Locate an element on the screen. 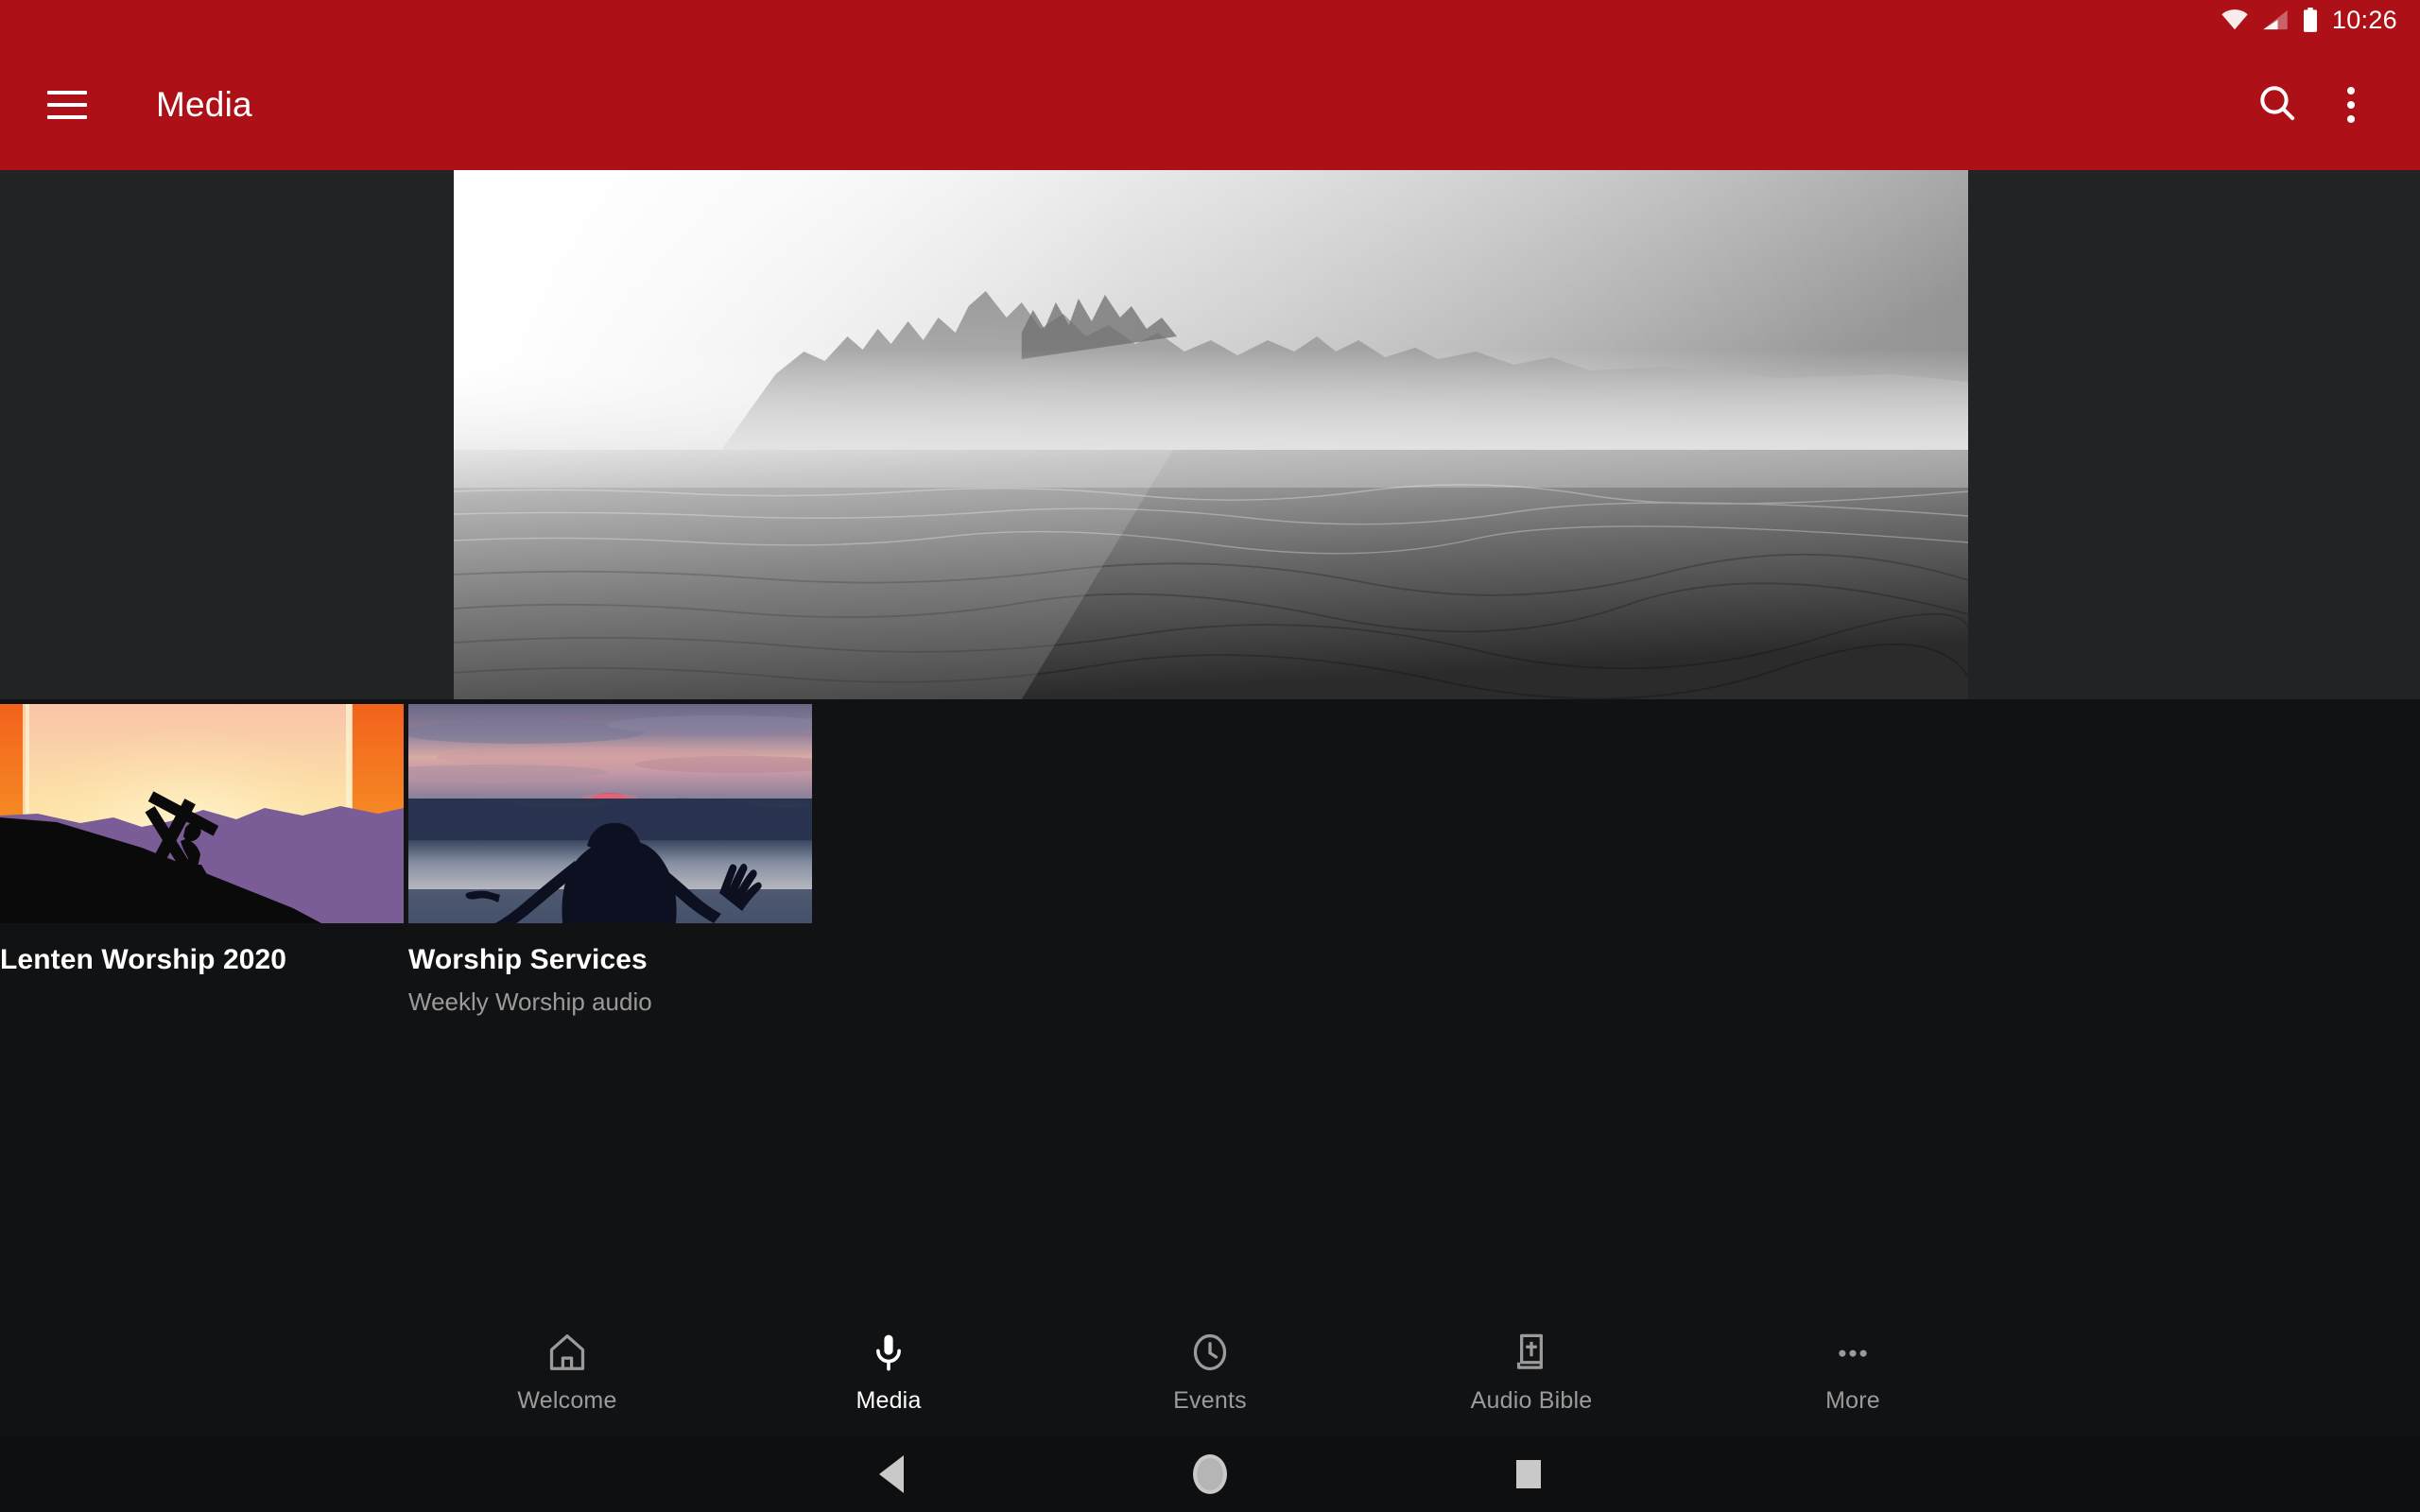  page-title: Media is located at coordinates (204, 104).